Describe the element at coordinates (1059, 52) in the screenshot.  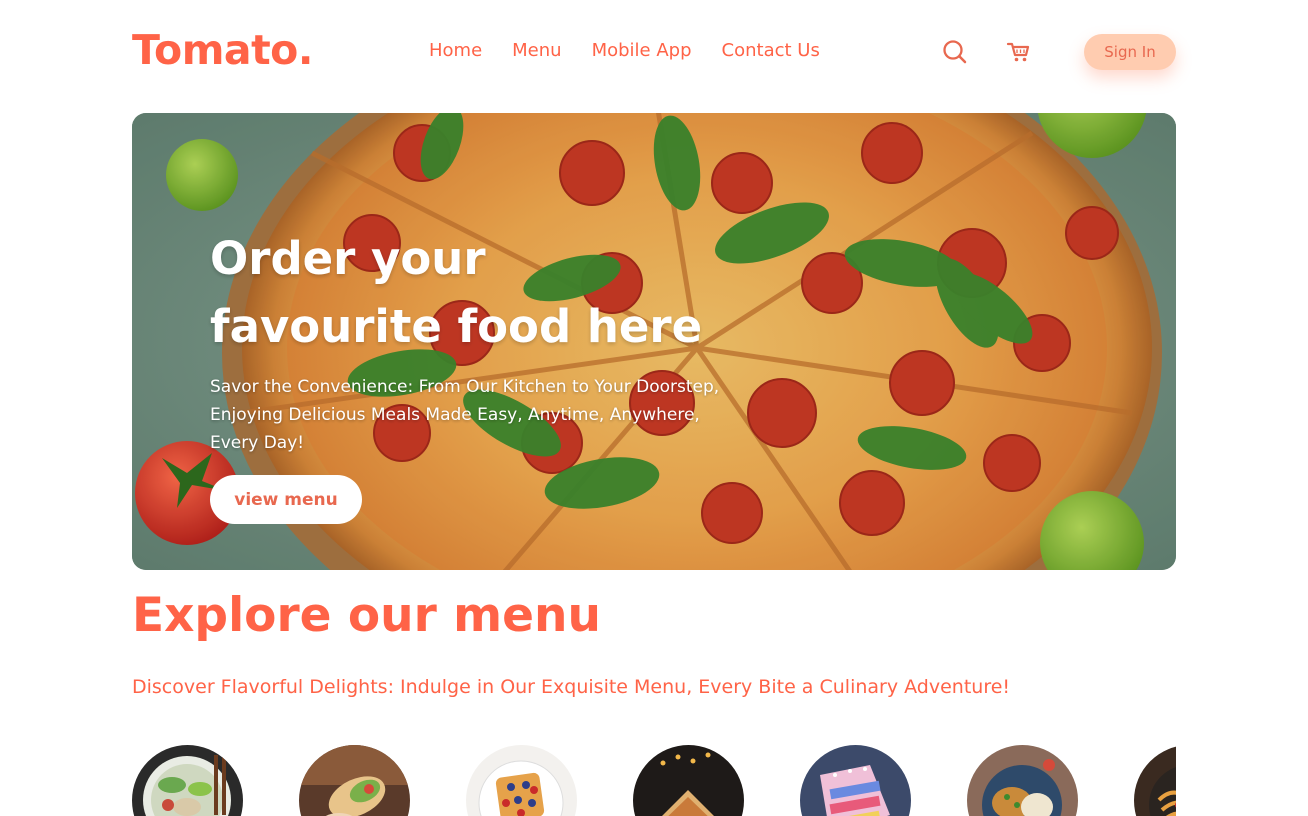
I see `nav-right: Sign In` at that location.